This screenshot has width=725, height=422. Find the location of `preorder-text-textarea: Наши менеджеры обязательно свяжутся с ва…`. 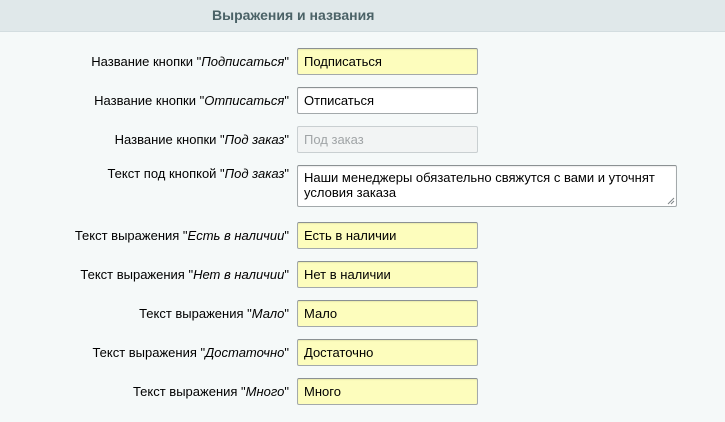

preorder-text-textarea: Наши менеджеры обязательно свяжутся с ва… is located at coordinates (487, 186).